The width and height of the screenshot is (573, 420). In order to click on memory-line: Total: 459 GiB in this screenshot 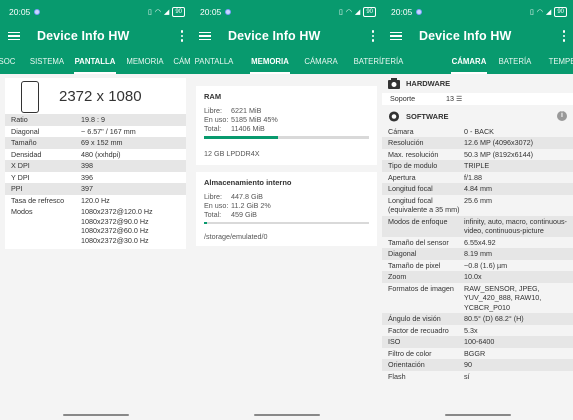, I will do `click(286, 214)`.